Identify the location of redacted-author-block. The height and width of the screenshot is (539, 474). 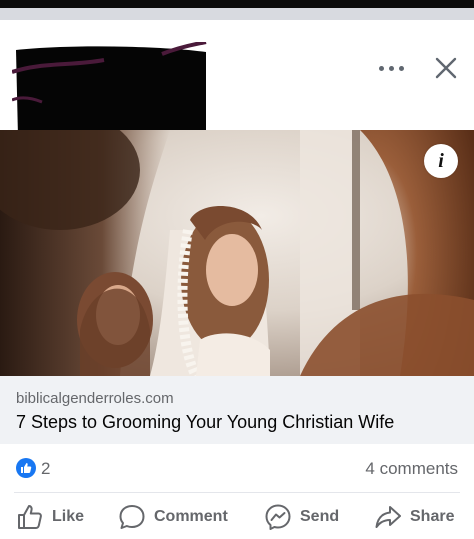
(109, 91).